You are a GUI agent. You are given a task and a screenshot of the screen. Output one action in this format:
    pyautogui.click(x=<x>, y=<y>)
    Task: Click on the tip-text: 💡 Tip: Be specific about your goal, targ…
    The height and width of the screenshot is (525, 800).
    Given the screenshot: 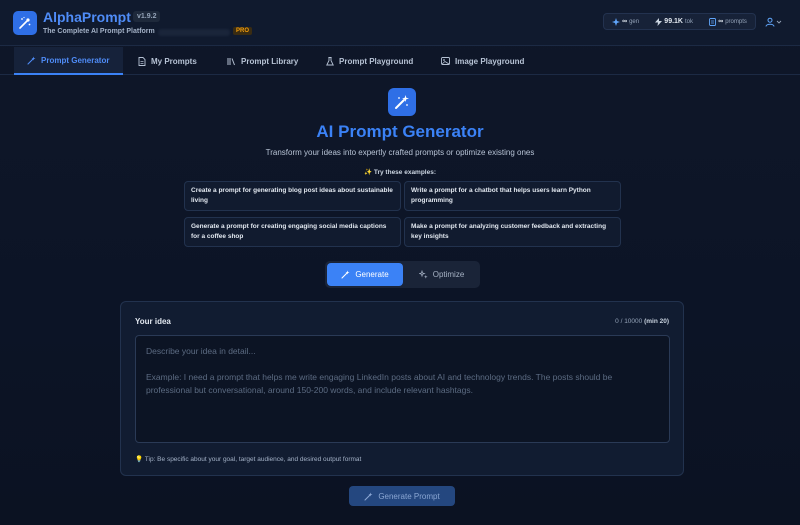 What is the action you would take?
    pyautogui.click(x=248, y=459)
    